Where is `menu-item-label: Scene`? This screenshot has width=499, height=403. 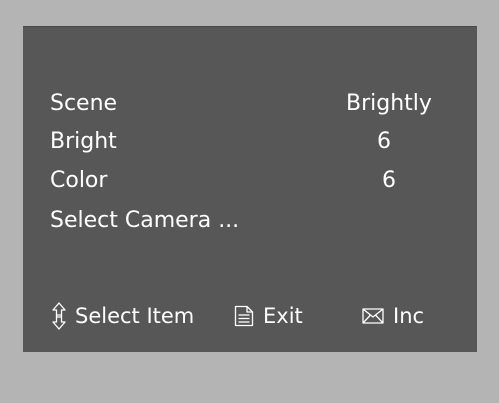 menu-item-label: Scene is located at coordinates (84, 103).